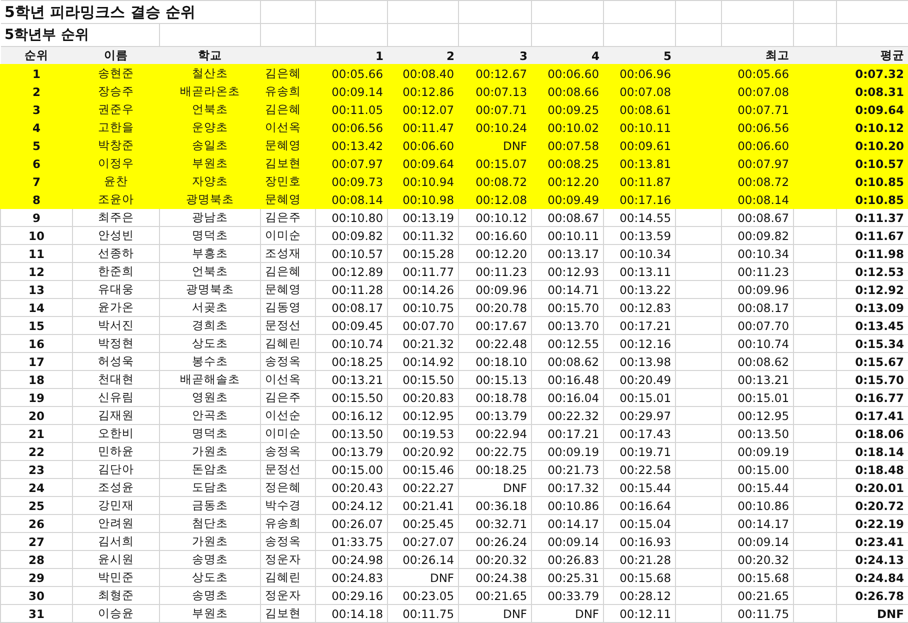 This screenshot has height=623, width=908. What do you see at coordinates (495, 55) in the screenshot?
I see `column-header: 3` at bounding box center [495, 55].